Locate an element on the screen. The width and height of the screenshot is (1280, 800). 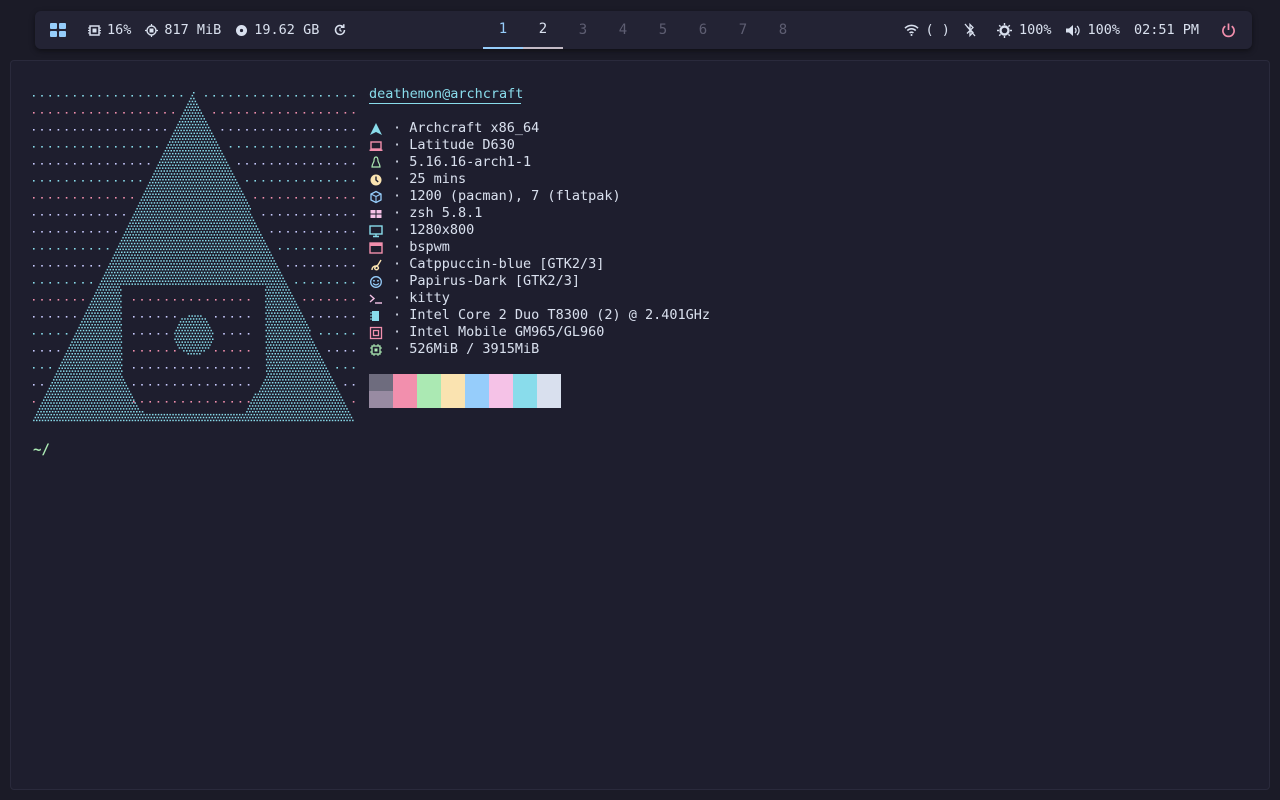
cpu-module: 16% is located at coordinates (109, 30).